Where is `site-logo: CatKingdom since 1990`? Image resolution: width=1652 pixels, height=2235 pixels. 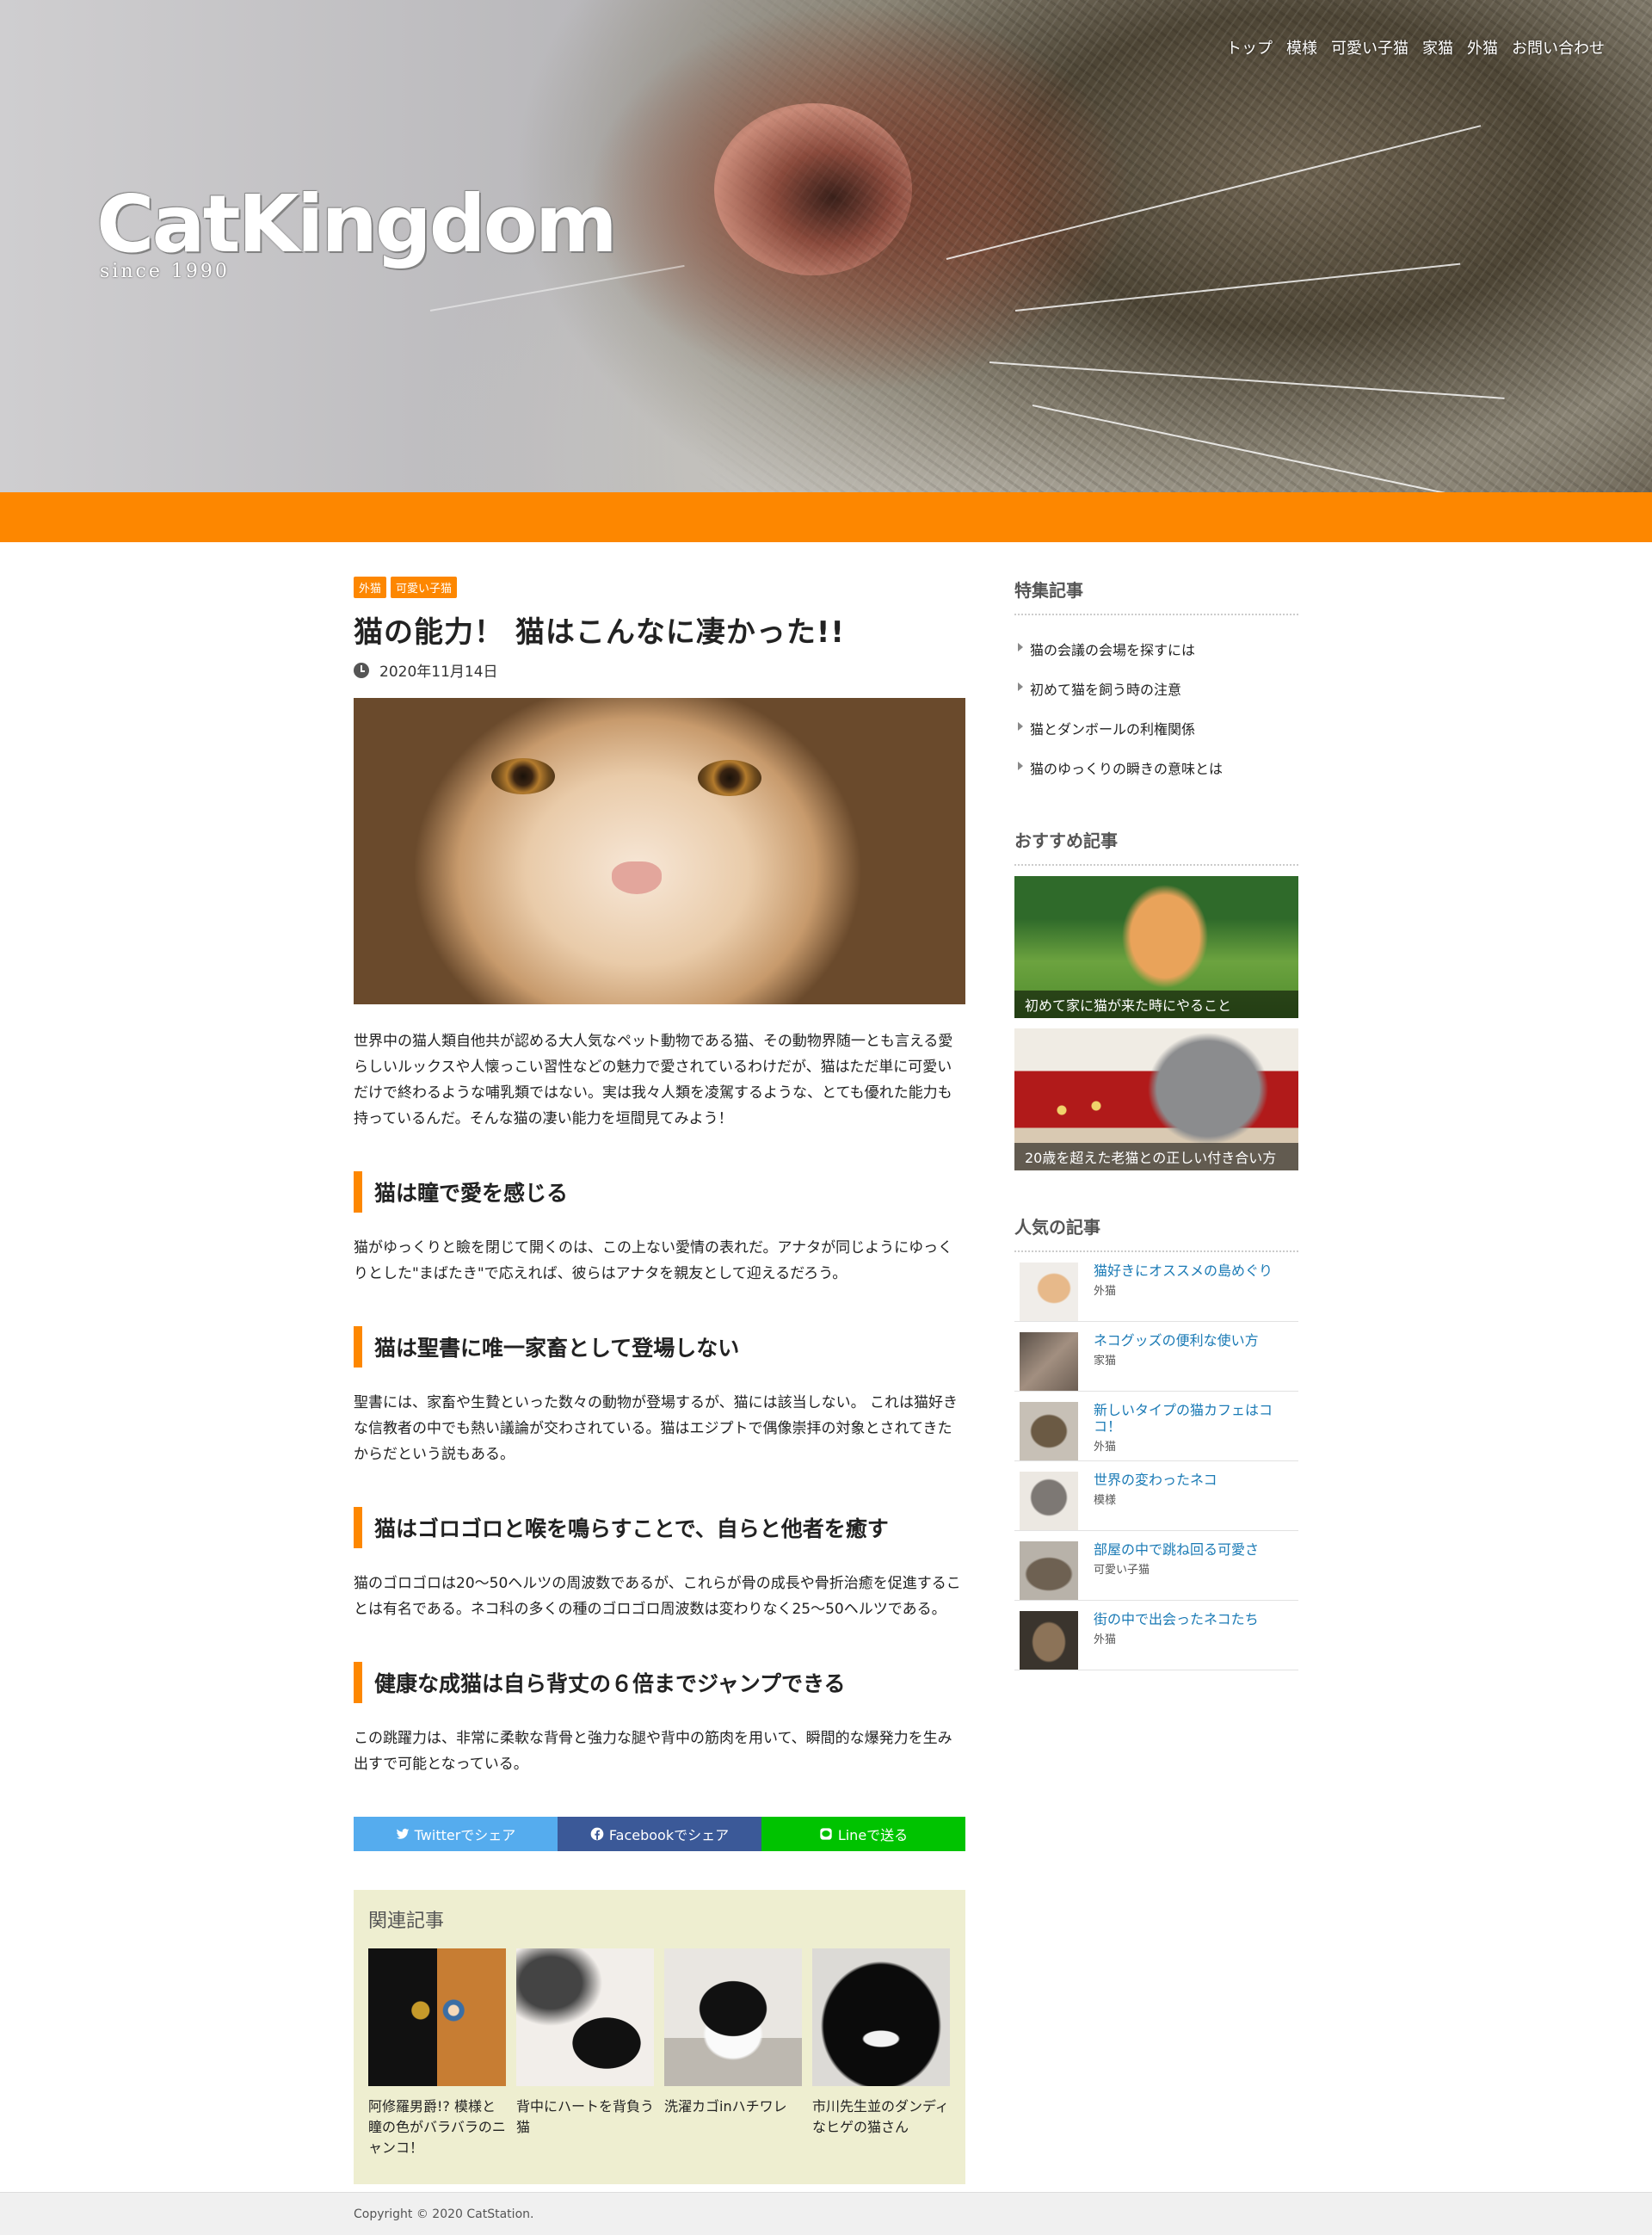
site-logo: CatKingdom since 1990 is located at coordinates (357, 230).